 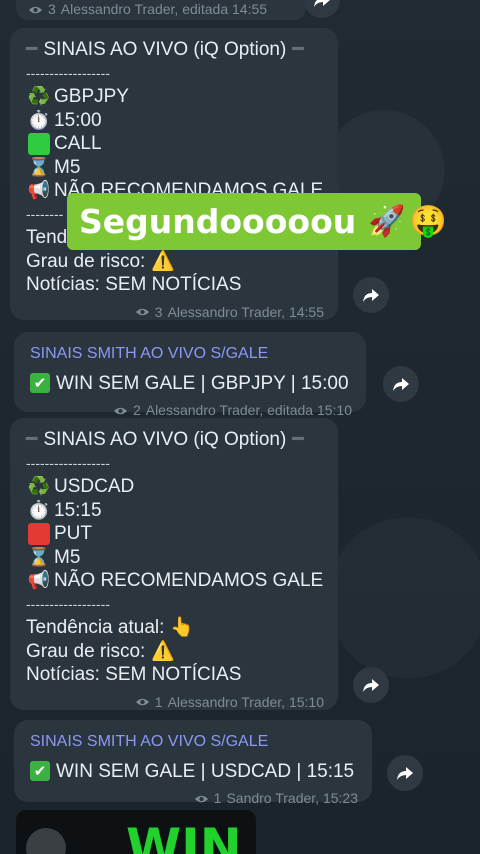 I want to click on author-time: Sandro Trader, 15:23, so click(x=292, y=798).